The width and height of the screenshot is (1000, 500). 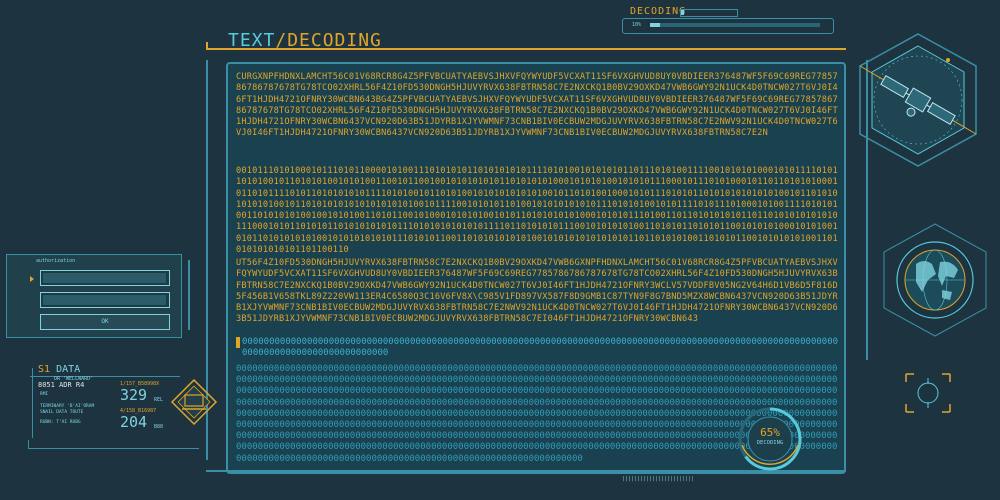 What do you see at coordinates (682, 12) in the screenshot?
I see `decoding-status-fill` at bounding box center [682, 12].